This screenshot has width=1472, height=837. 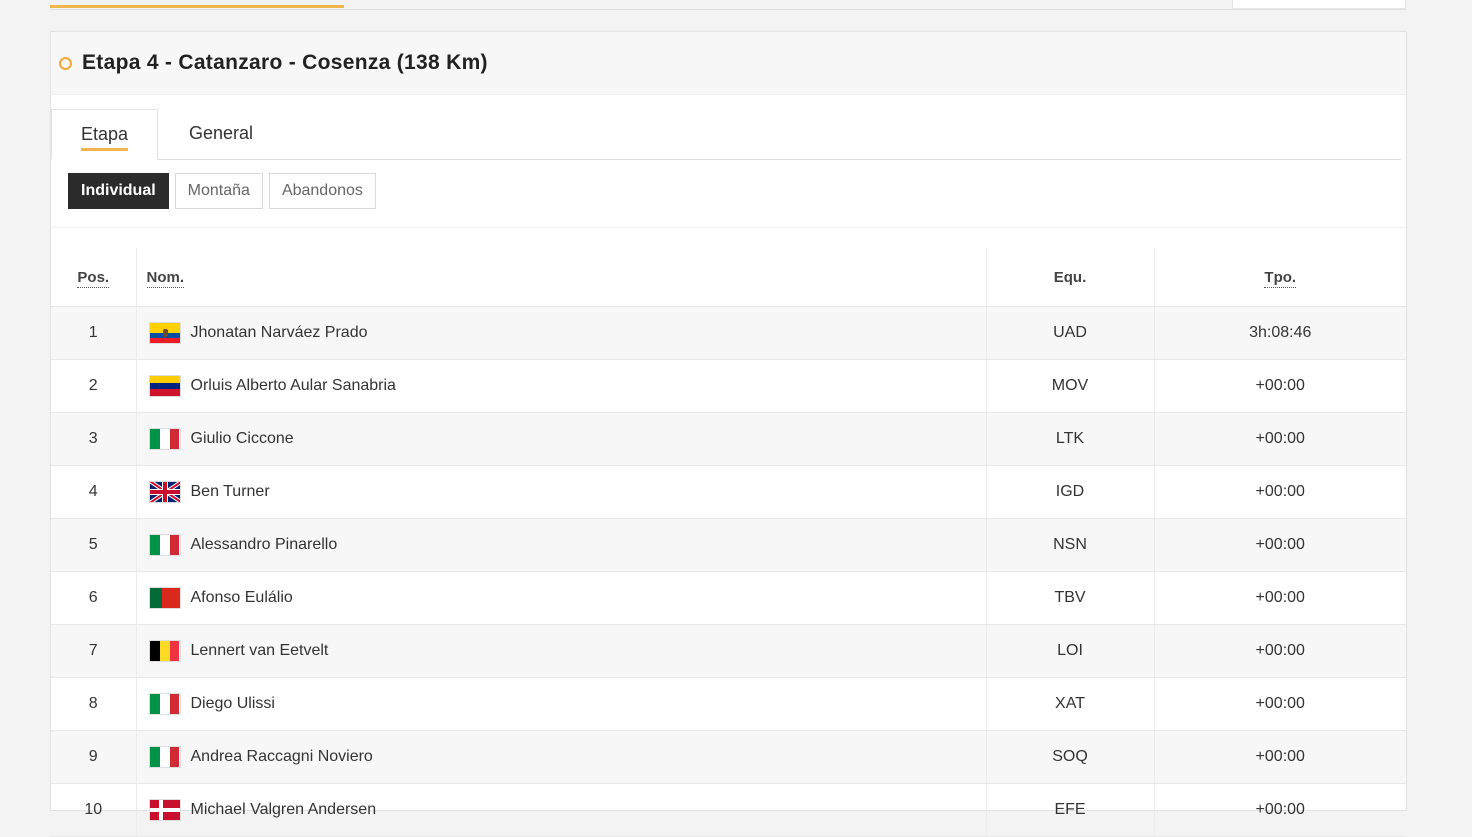 What do you see at coordinates (94, 439) in the screenshot?
I see `cell-pos: 3` at bounding box center [94, 439].